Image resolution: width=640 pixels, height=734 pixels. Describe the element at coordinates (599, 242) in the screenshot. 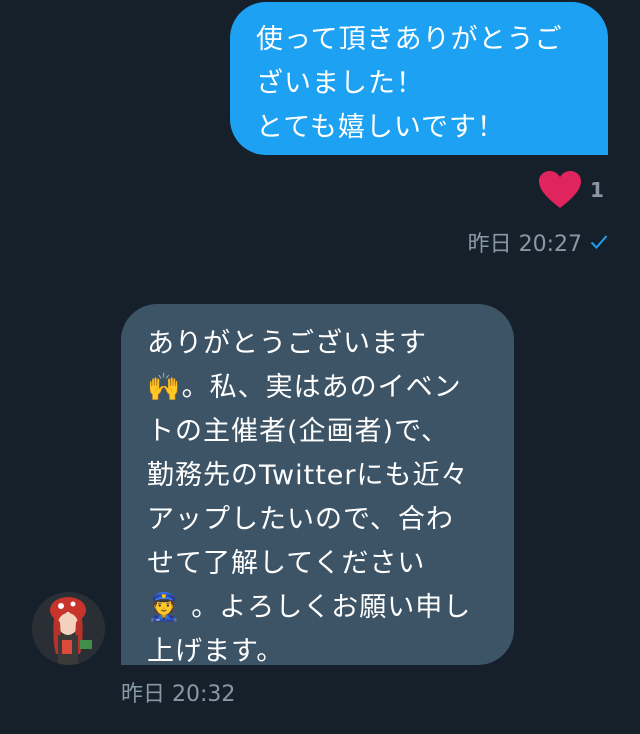

I see `checkmark-icon` at that location.